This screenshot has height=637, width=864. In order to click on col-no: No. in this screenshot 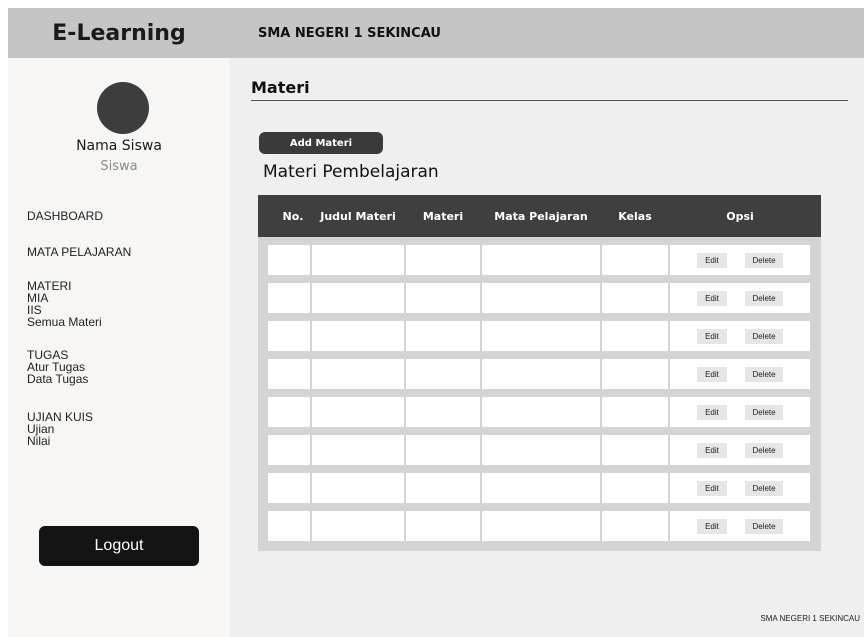, I will do `click(293, 216)`.